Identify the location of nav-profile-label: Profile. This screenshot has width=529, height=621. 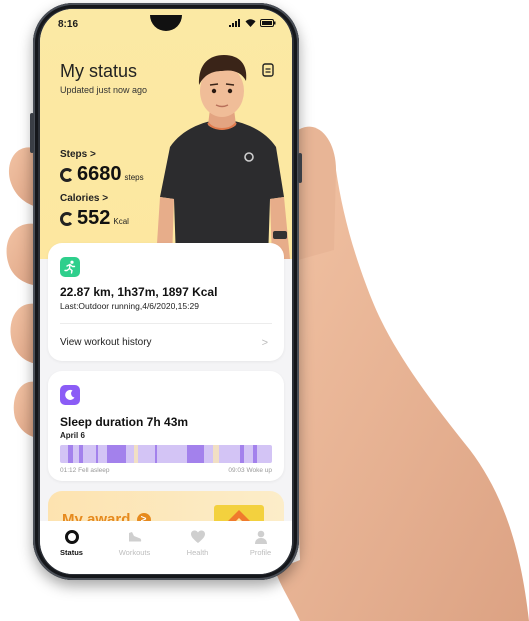
(260, 552).